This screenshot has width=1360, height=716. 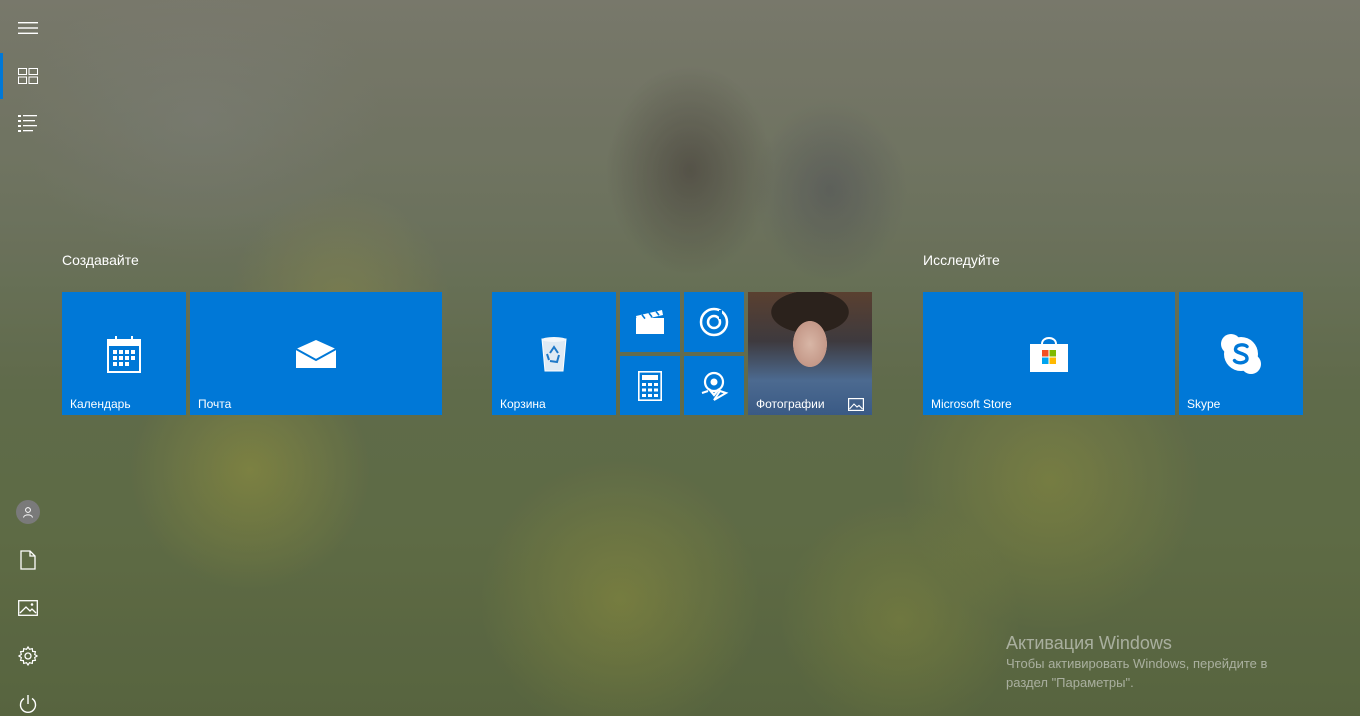 I want to click on activation-line1: Чтобы активировать Windows, перейдите в, so click(x=1137, y=663).